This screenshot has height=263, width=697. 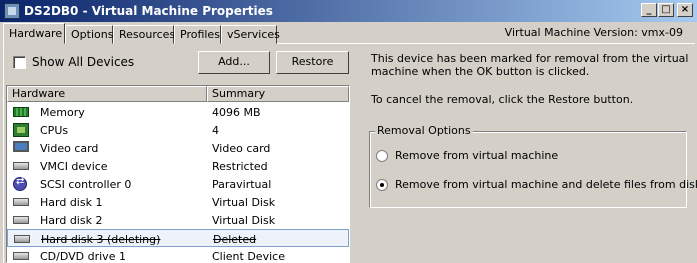 What do you see at coordinates (178, 255) in the screenshot?
I see `hardware-row-cd-dvd-drive: CD/DVD drive 1 Client Device` at bounding box center [178, 255].